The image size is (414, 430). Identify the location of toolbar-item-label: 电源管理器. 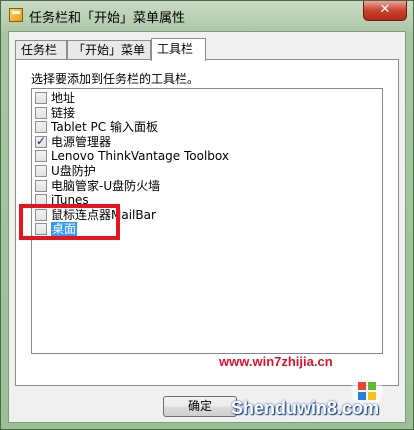
(81, 141).